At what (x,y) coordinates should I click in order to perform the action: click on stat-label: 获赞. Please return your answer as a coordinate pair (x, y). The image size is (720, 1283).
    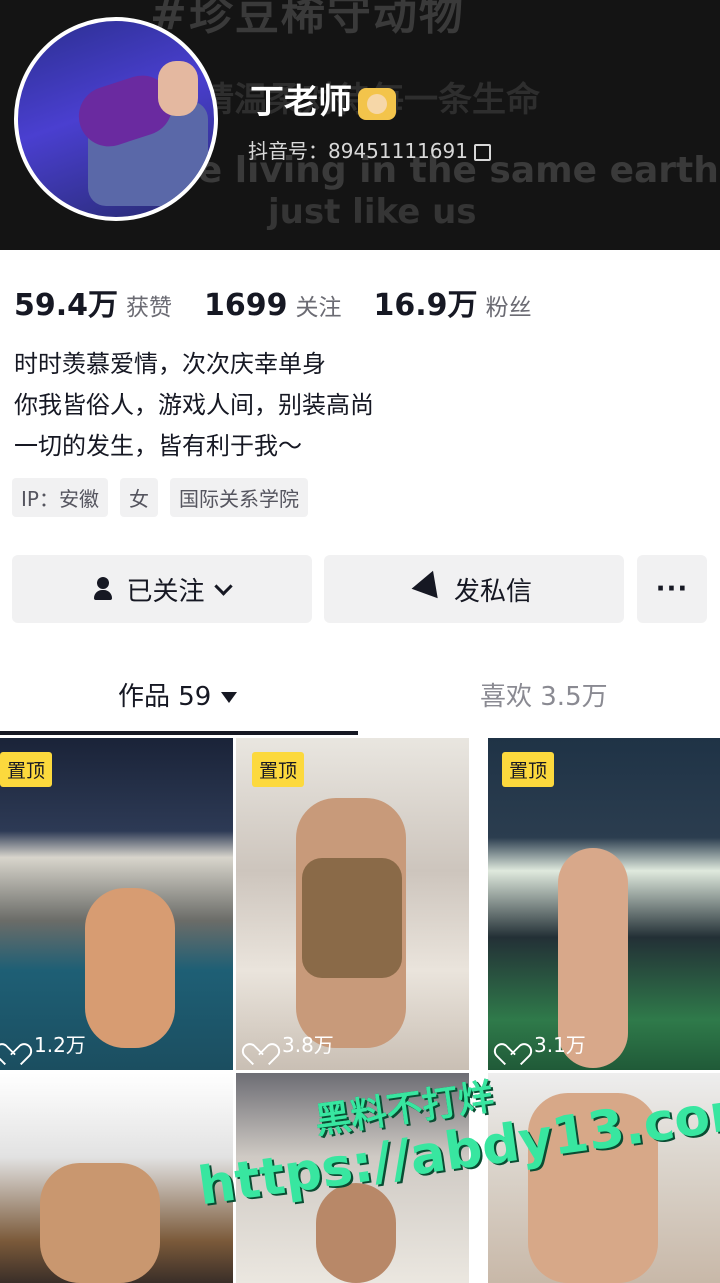
    Looking at the image, I should click on (149, 308).